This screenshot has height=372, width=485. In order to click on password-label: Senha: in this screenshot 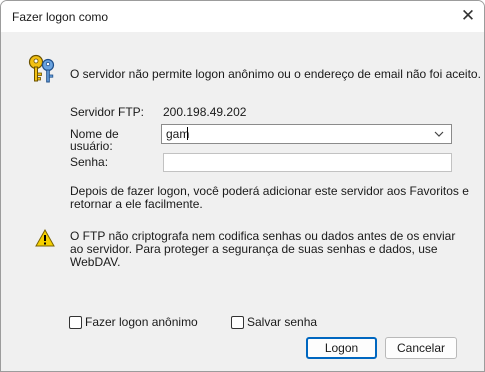, I will do `click(89, 162)`.